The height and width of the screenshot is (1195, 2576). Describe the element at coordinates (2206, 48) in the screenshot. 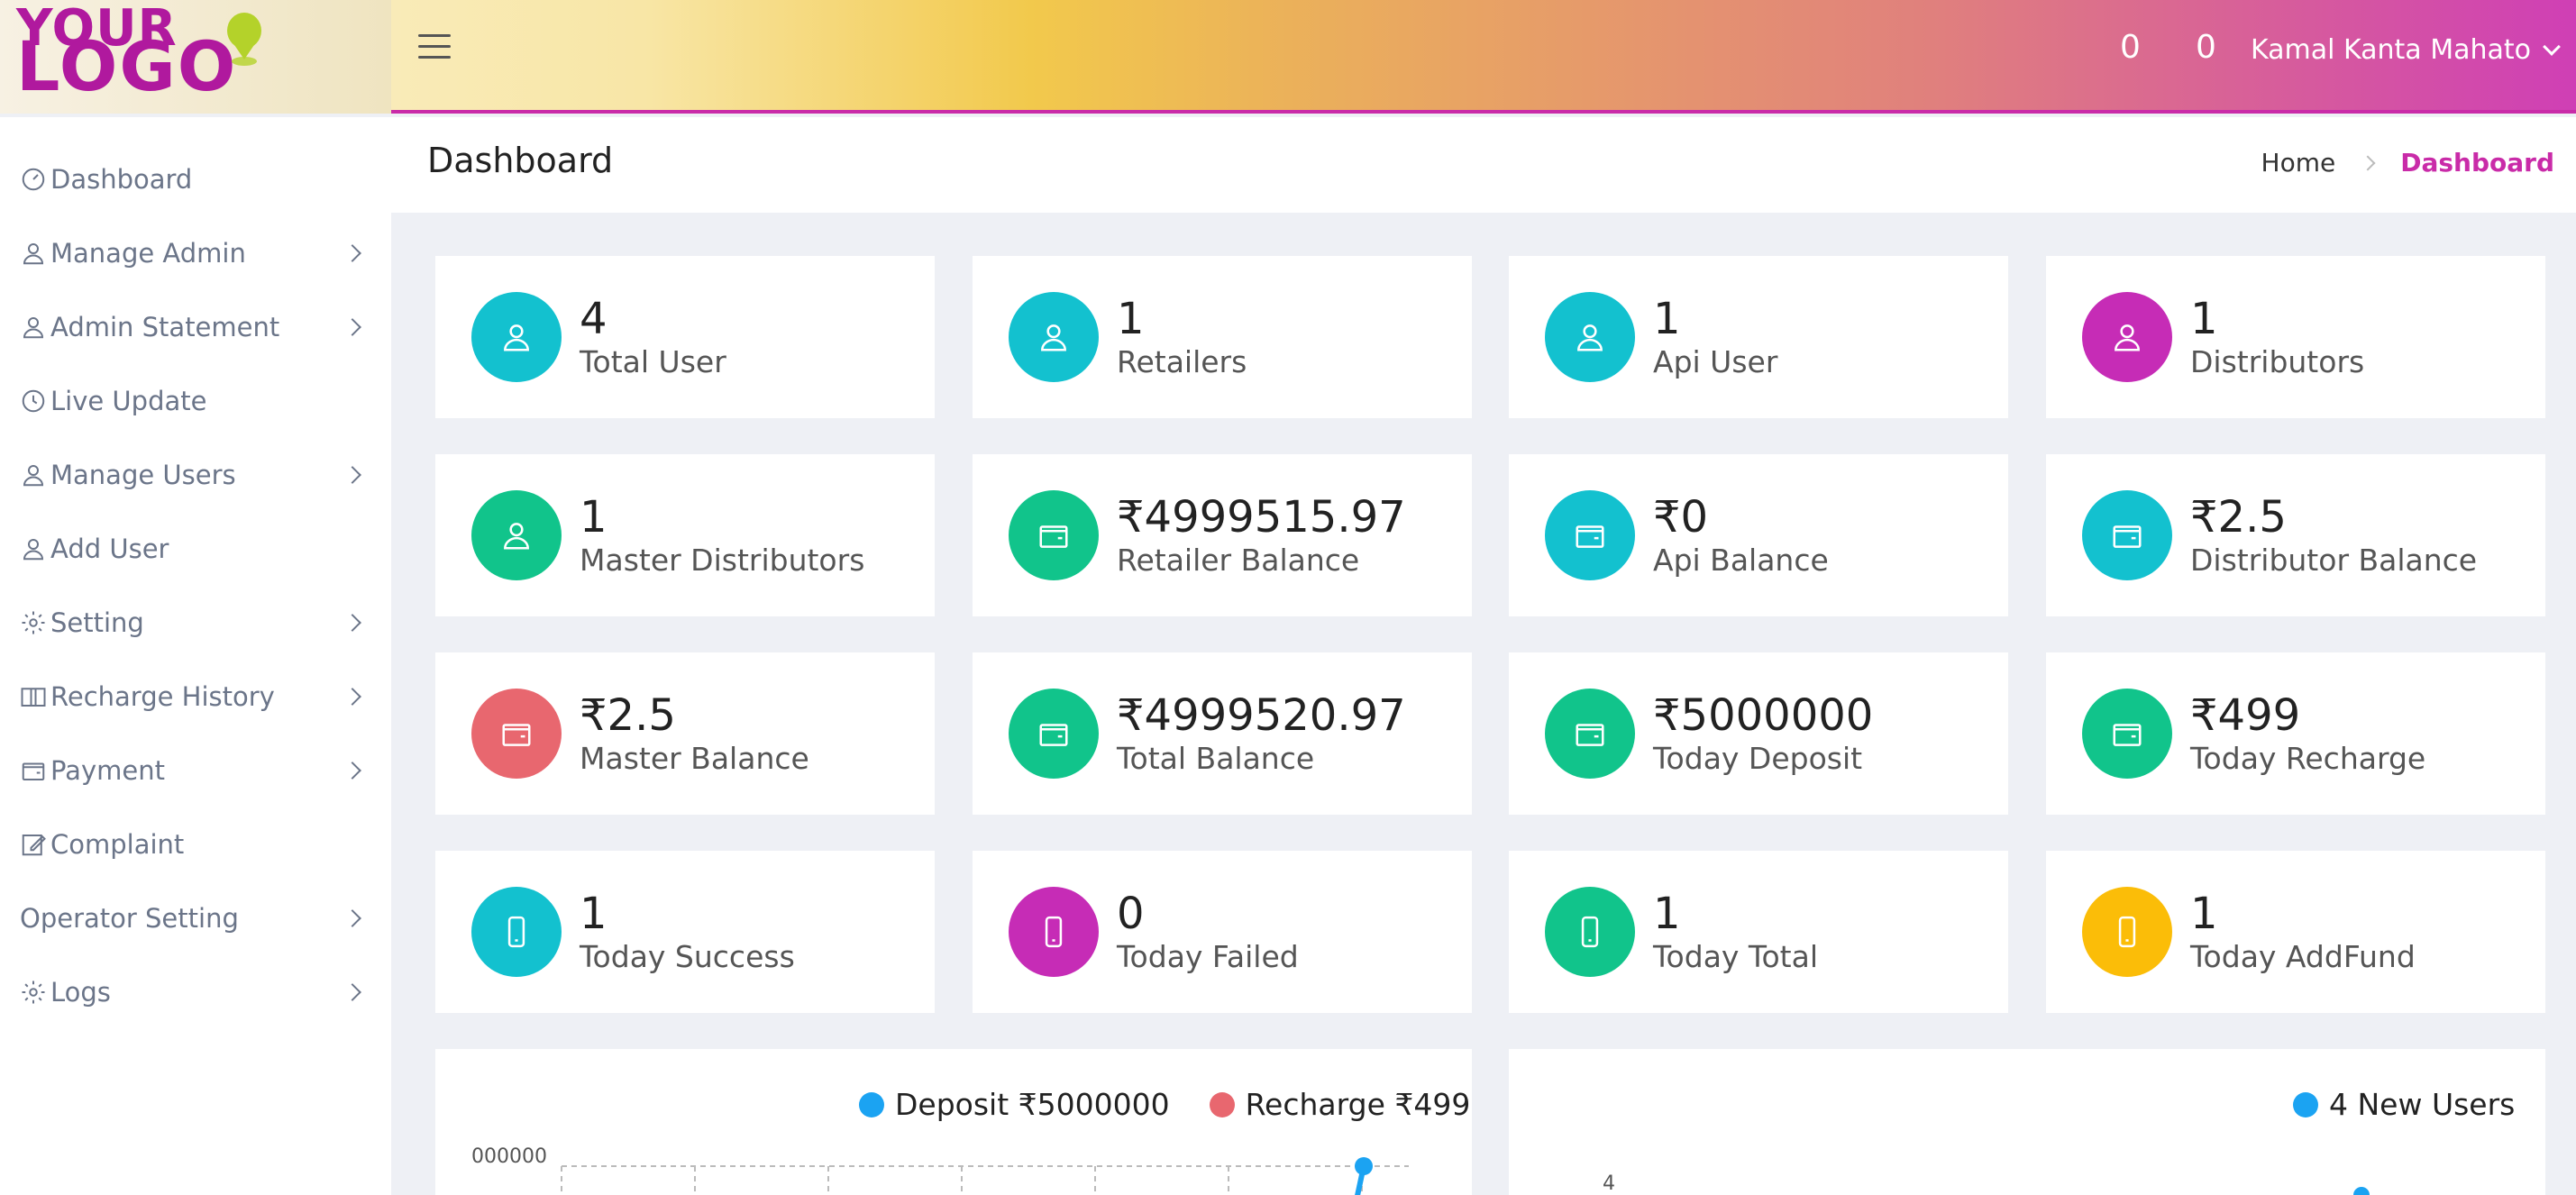

I see `message-count: 0` at that location.